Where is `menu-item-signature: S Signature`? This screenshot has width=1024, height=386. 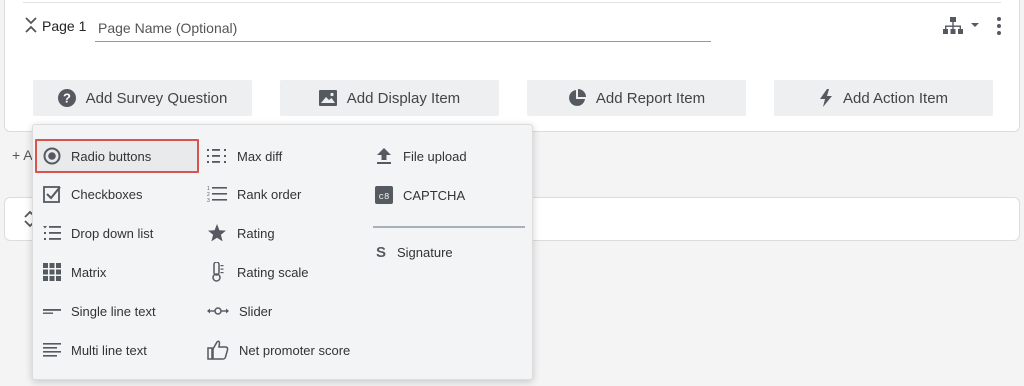 menu-item-signature: S Signature is located at coordinates (446, 252).